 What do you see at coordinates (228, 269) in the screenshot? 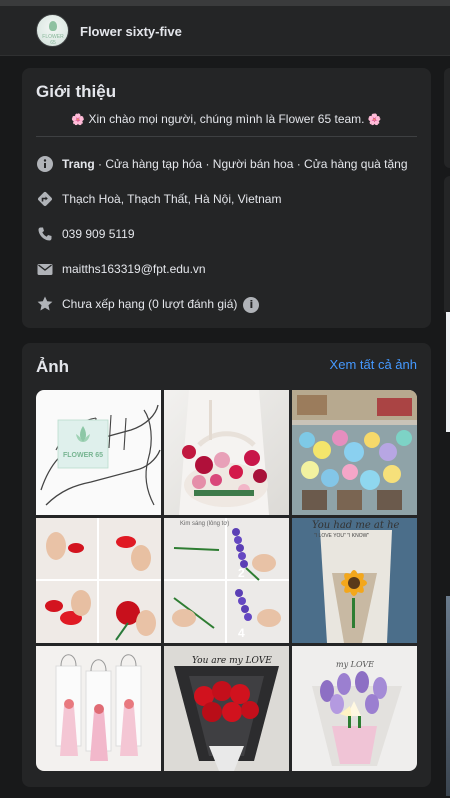
I see `email-row: maitths163319@fpt.edu.vn` at bounding box center [228, 269].